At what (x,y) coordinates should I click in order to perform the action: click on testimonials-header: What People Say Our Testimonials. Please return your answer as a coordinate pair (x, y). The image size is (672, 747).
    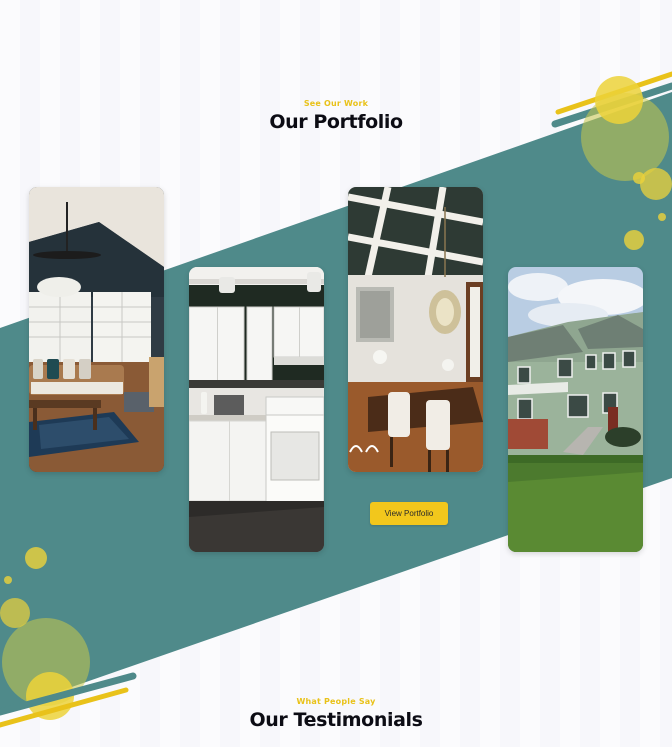
    Looking at the image, I should click on (336, 714).